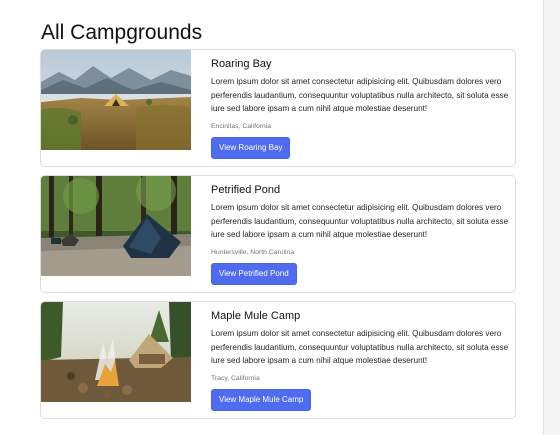 The image size is (560, 435). What do you see at coordinates (116, 352) in the screenshot?
I see `campground-image-campfire` at bounding box center [116, 352].